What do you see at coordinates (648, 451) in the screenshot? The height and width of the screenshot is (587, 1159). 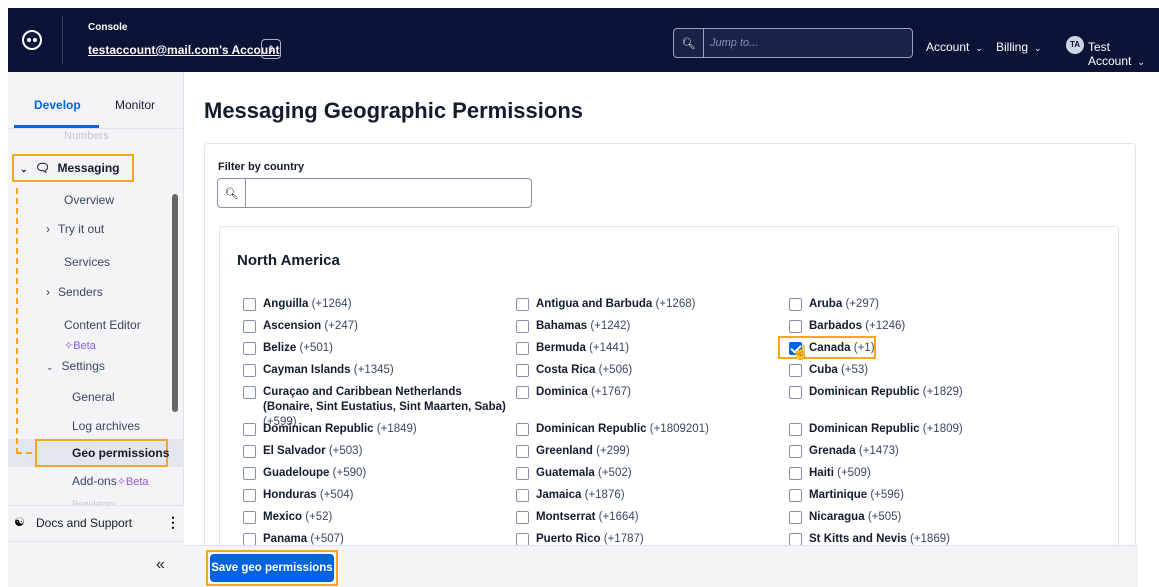 I see `country-checkbox-row: Greenland (+299)` at bounding box center [648, 451].